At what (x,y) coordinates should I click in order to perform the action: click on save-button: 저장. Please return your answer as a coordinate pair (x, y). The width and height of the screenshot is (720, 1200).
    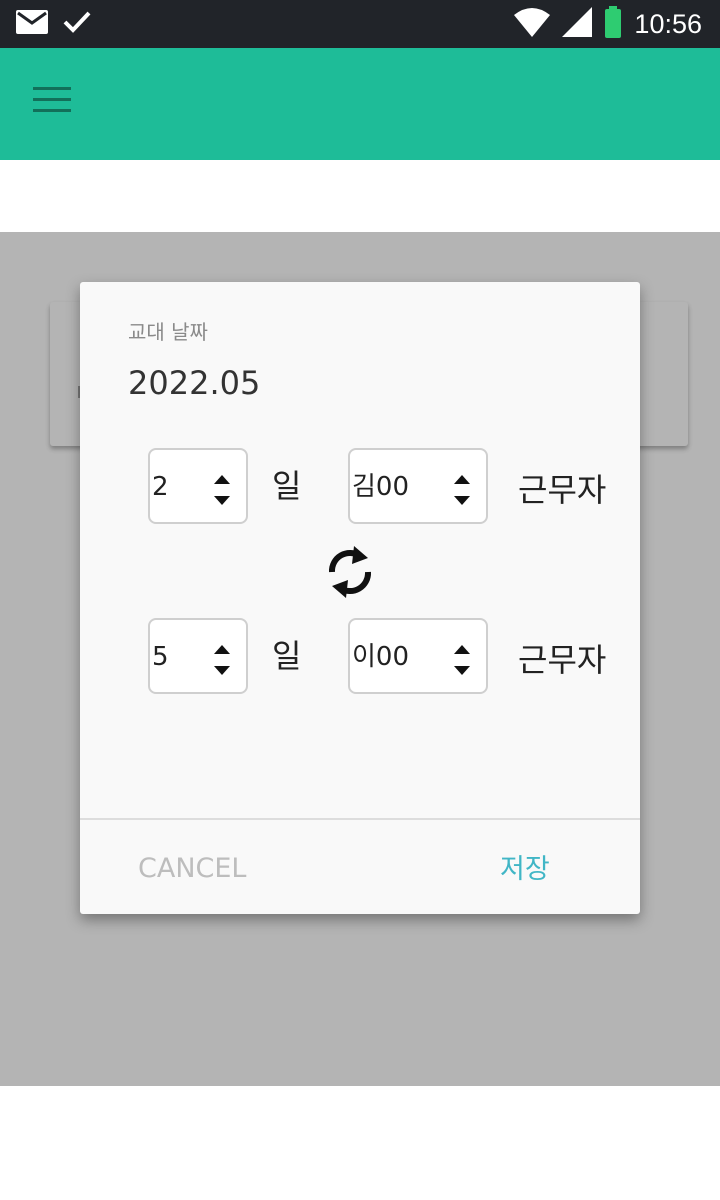
    Looking at the image, I should click on (525, 869).